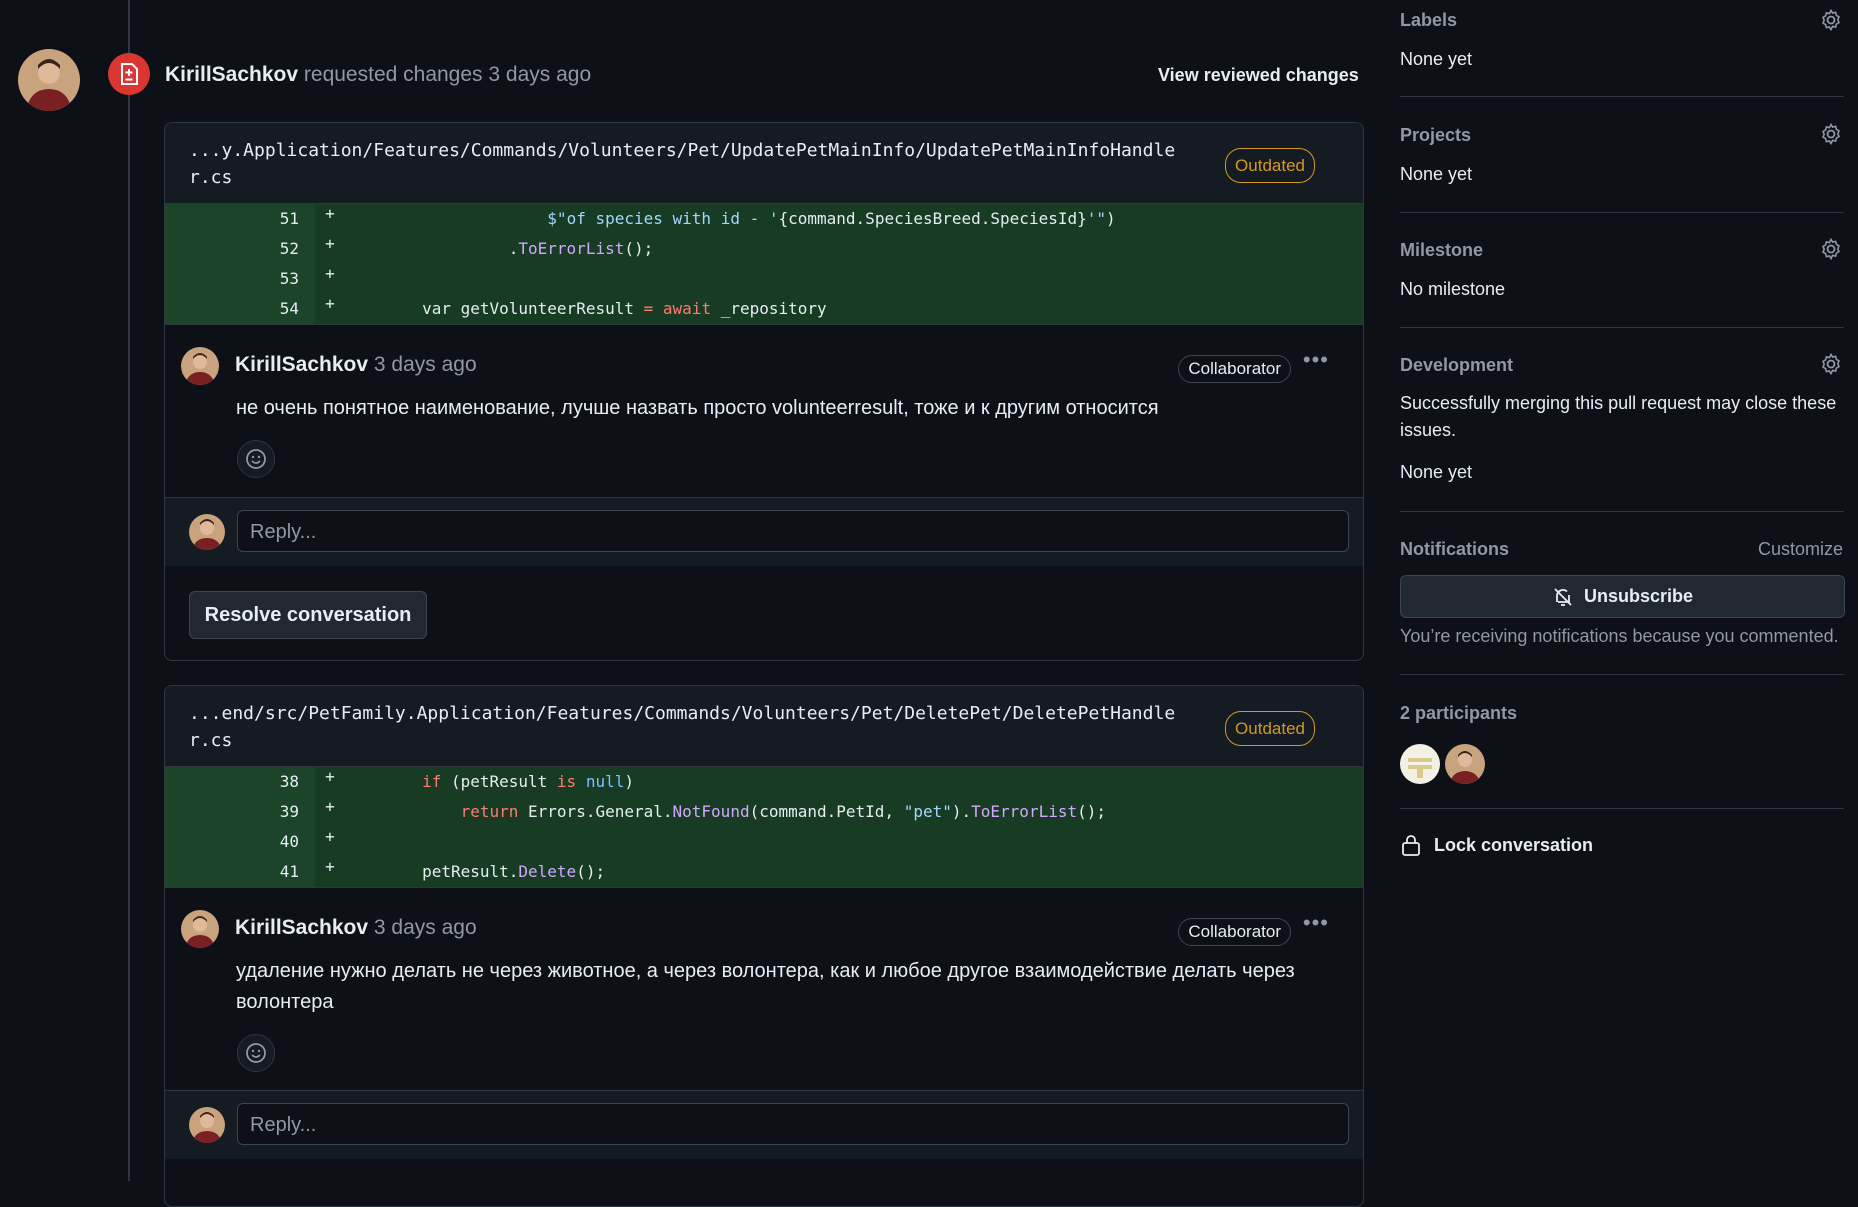 The width and height of the screenshot is (1858, 1207). I want to click on line-number: 53, so click(240, 279).